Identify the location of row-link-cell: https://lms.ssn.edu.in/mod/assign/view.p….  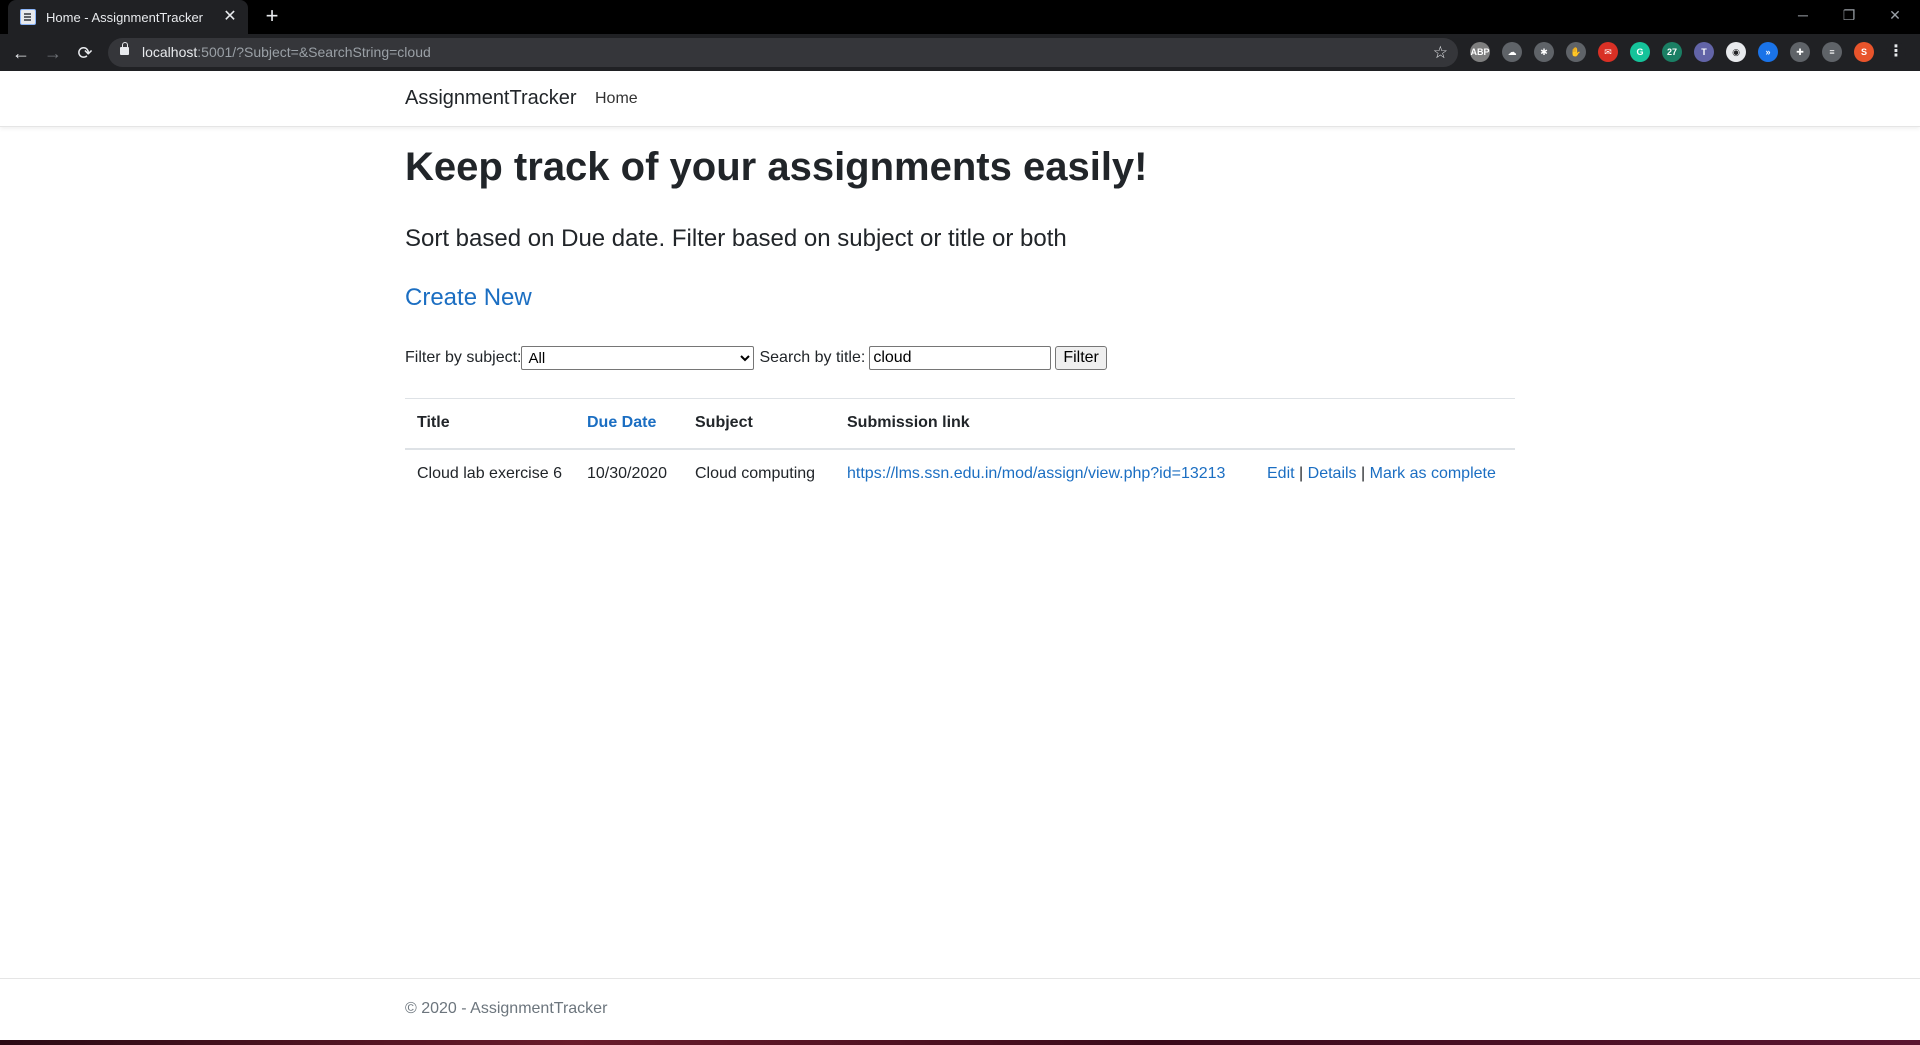
(1045, 473).